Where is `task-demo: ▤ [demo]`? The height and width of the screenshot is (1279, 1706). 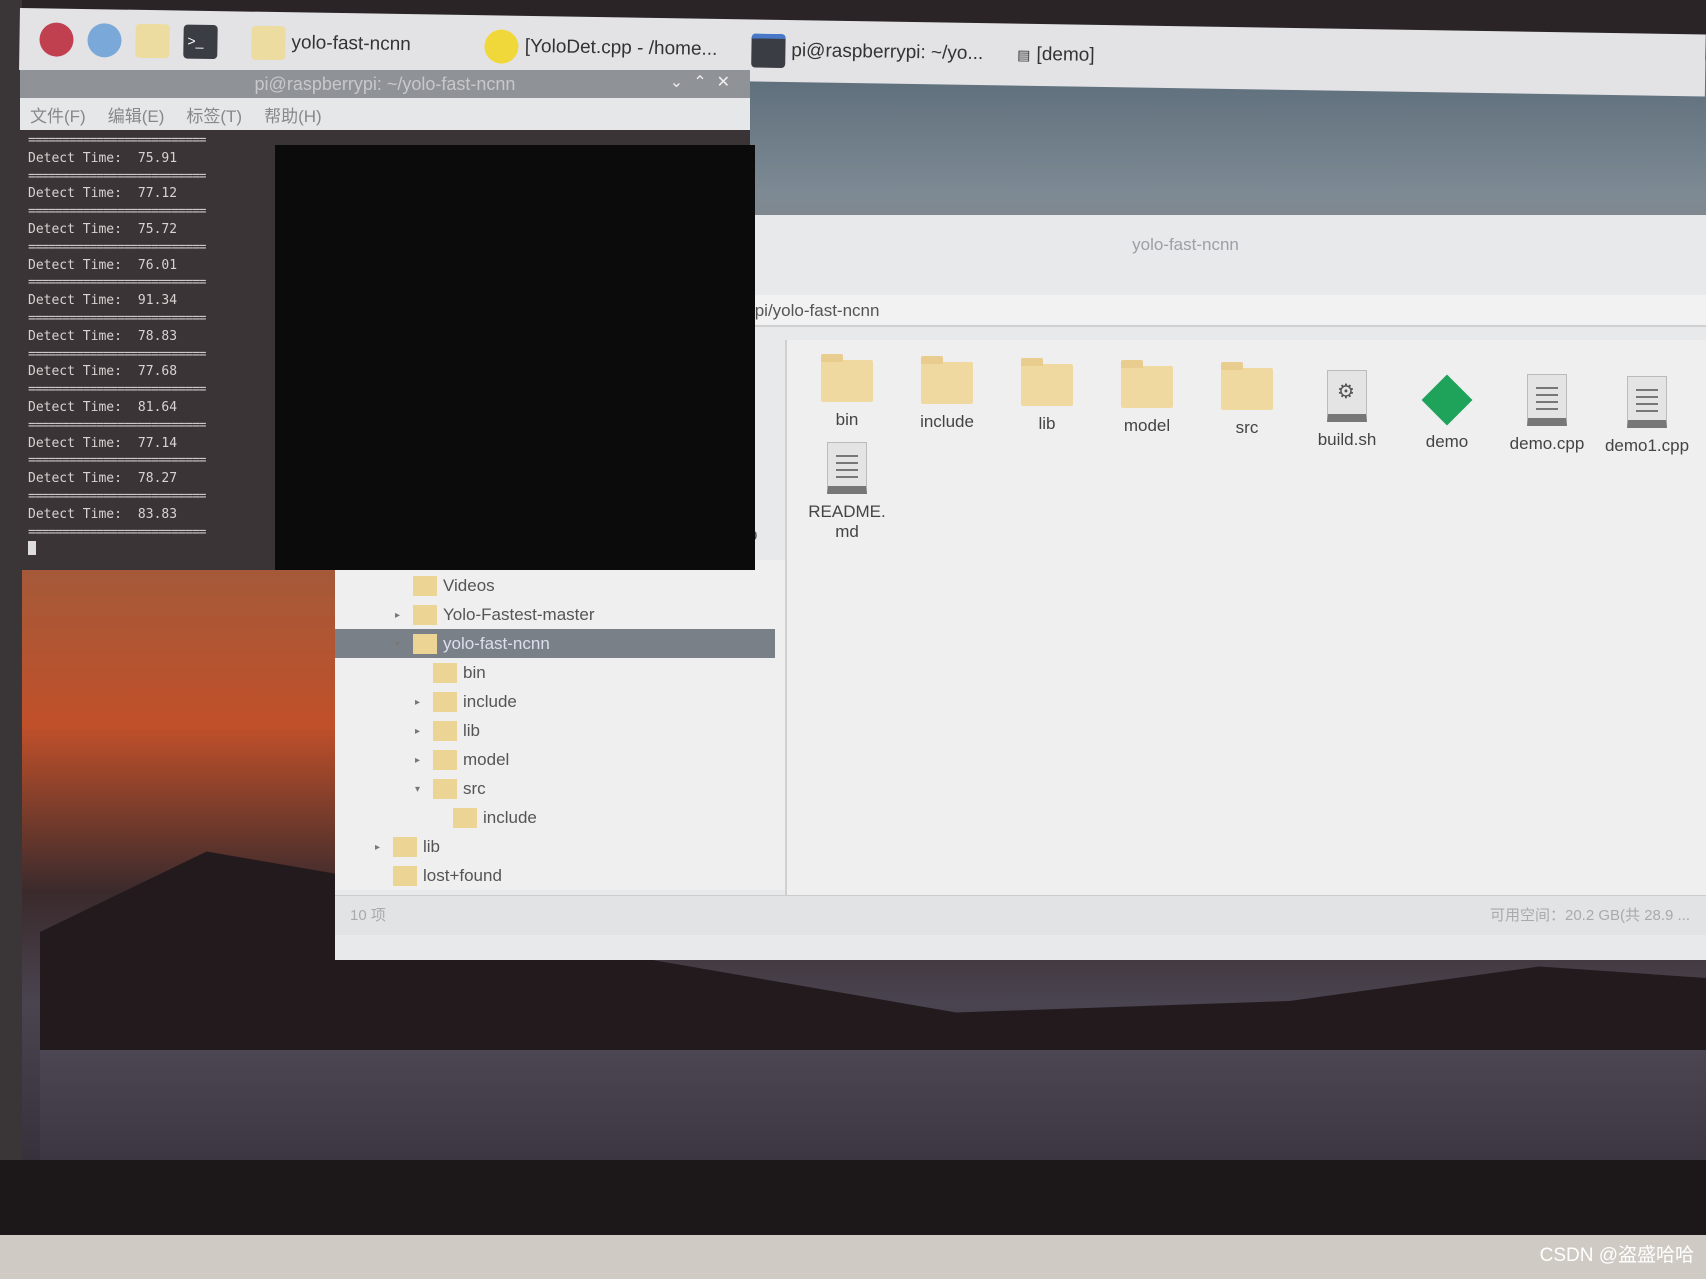
task-demo: ▤ [demo] is located at coordinates (1056, 55).